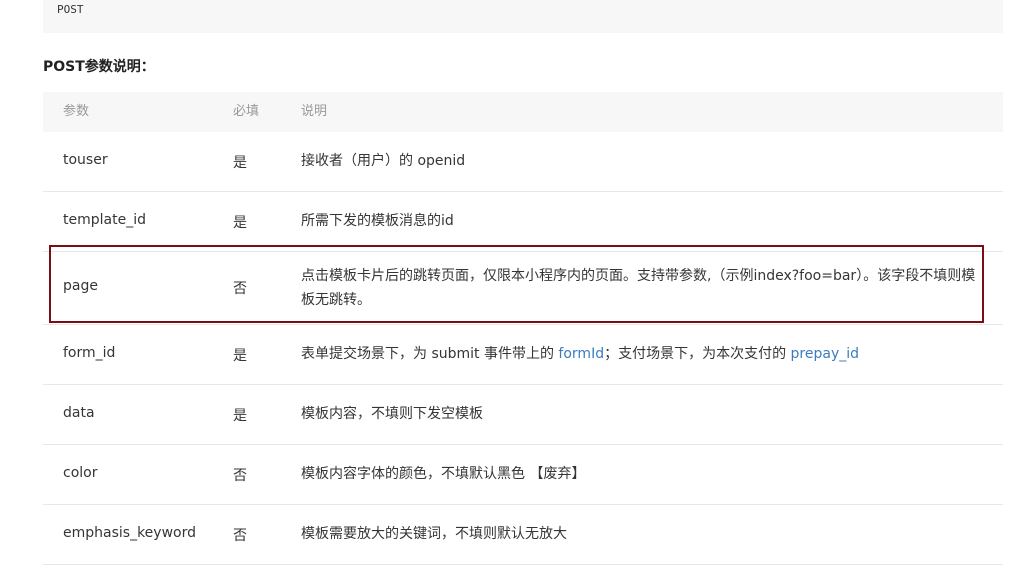 Image resolution: width=1012 pixels, height=584 pixels. I want to click on param-desc: 模板需要放大的关键词，不填则默认无放大, so click(434, 534).